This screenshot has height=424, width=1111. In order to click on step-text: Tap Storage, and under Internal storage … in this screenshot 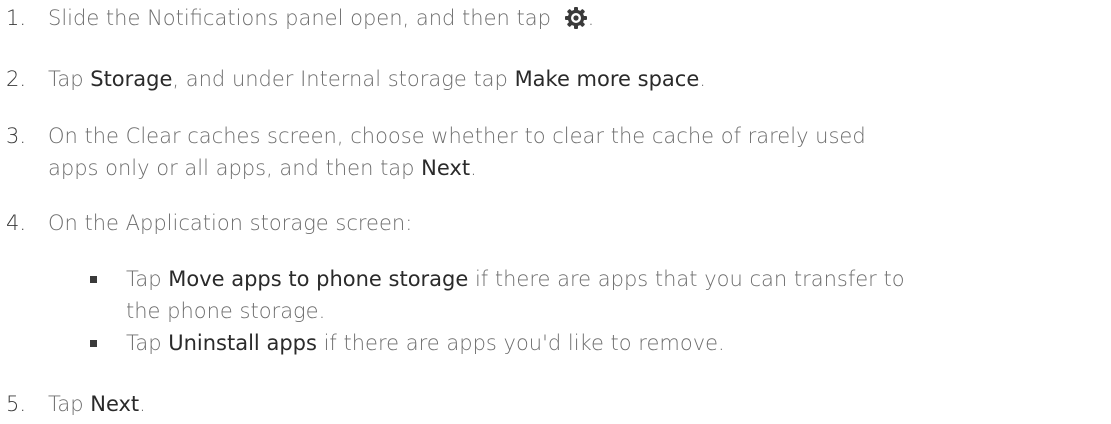, I will do `click(377, 79)`.